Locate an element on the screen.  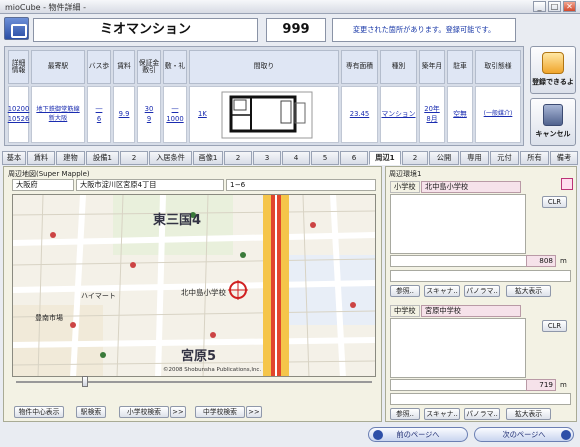
cell-built-link: 20年 8月 is located at coordinates (432, 114).